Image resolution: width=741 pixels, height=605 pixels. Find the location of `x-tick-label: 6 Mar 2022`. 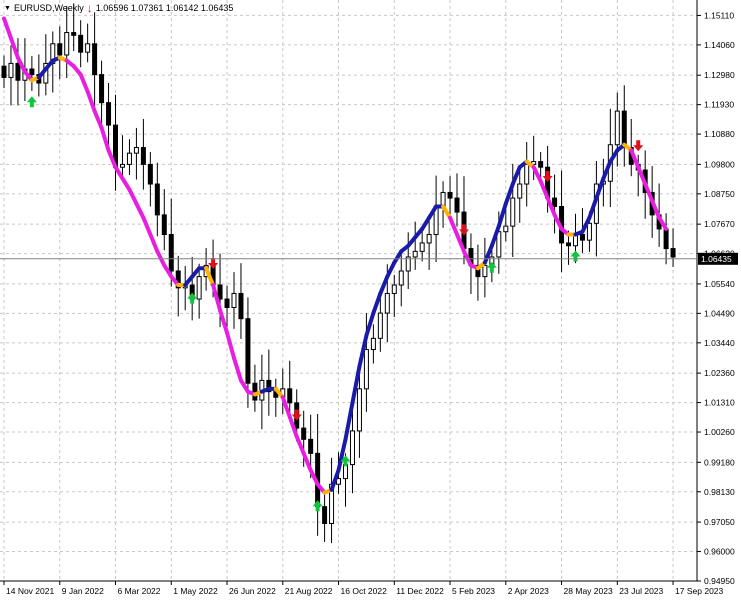

x-tick-label: 6 Mar 2022 is located at coordinates (139, 591).